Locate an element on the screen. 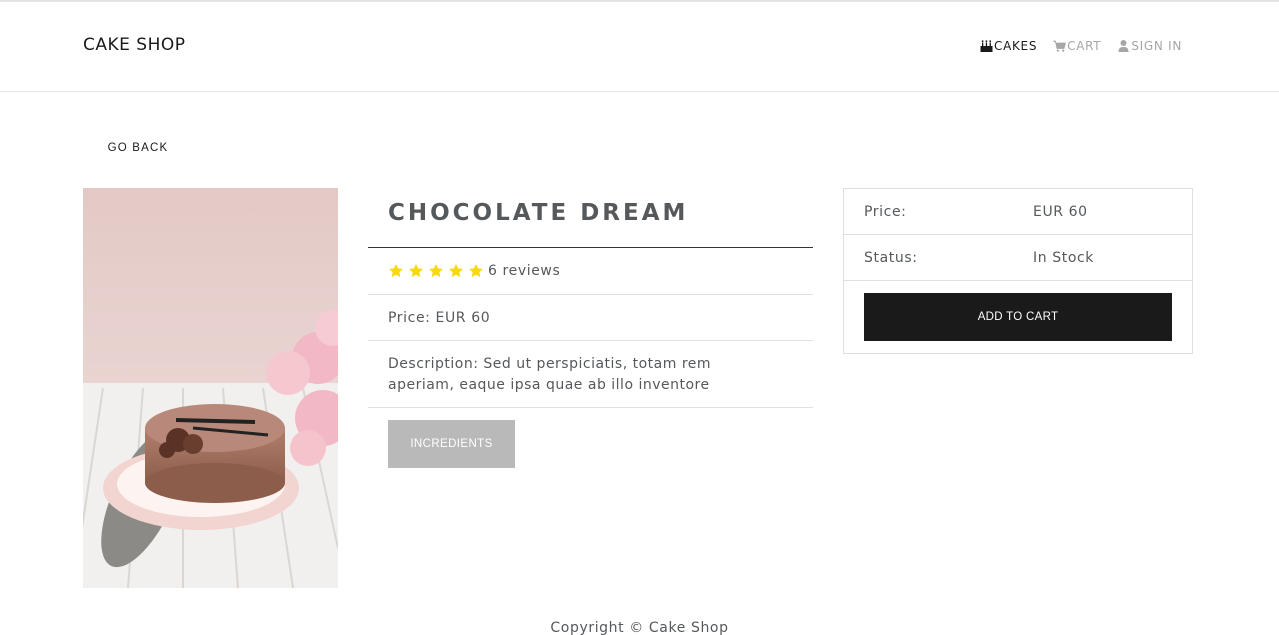 The width and height of the screenshot is (1279, 635). ingredients-button: INCREDIENTS is located at coordinates (451, 444).